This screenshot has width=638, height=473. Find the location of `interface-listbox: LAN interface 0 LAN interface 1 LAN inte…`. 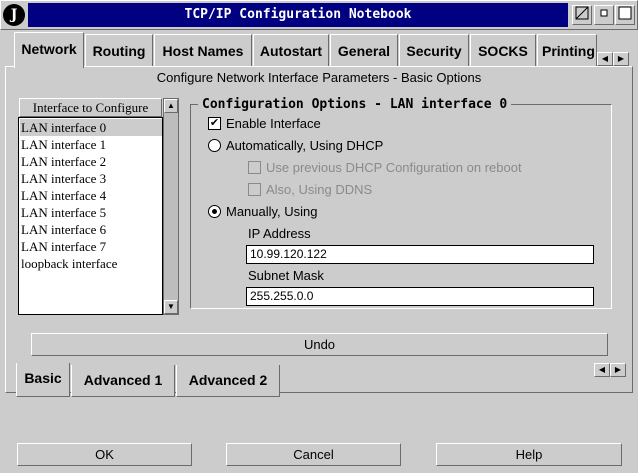

interface-listbox: LAN interface 0 LAN interface 1 LAN inte… is located at coordinates (90, 216).